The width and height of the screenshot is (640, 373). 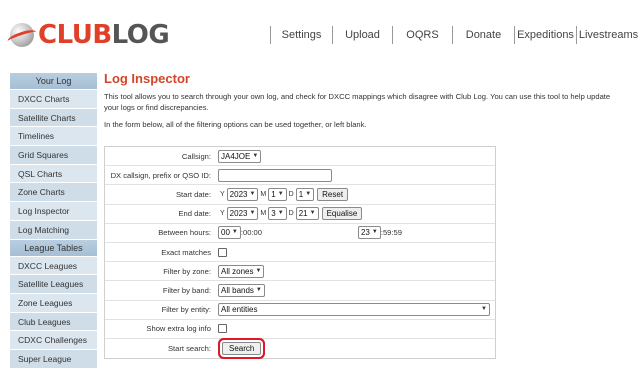 I want to click on month-label: M, so click(x=263, y=194).